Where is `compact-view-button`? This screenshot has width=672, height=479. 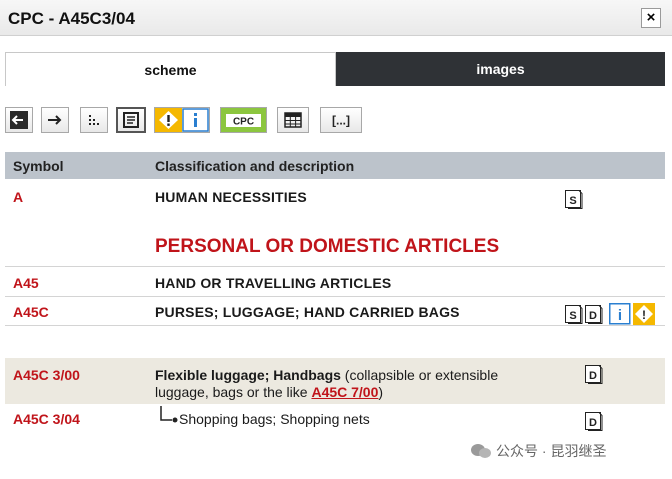
compact-view-button is located at coordinates (131, 120).